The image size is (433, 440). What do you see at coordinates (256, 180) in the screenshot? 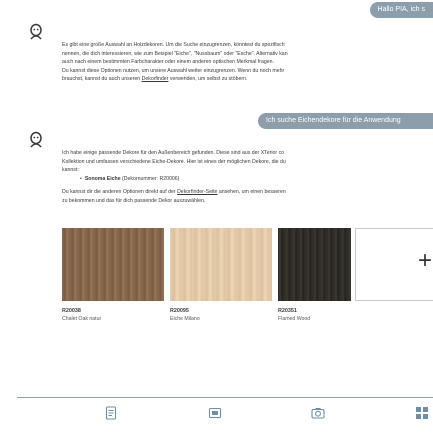
I see `list-item: Sonoma Eiche (Dekornummer: R20006)` at bounding box center [256, 180].